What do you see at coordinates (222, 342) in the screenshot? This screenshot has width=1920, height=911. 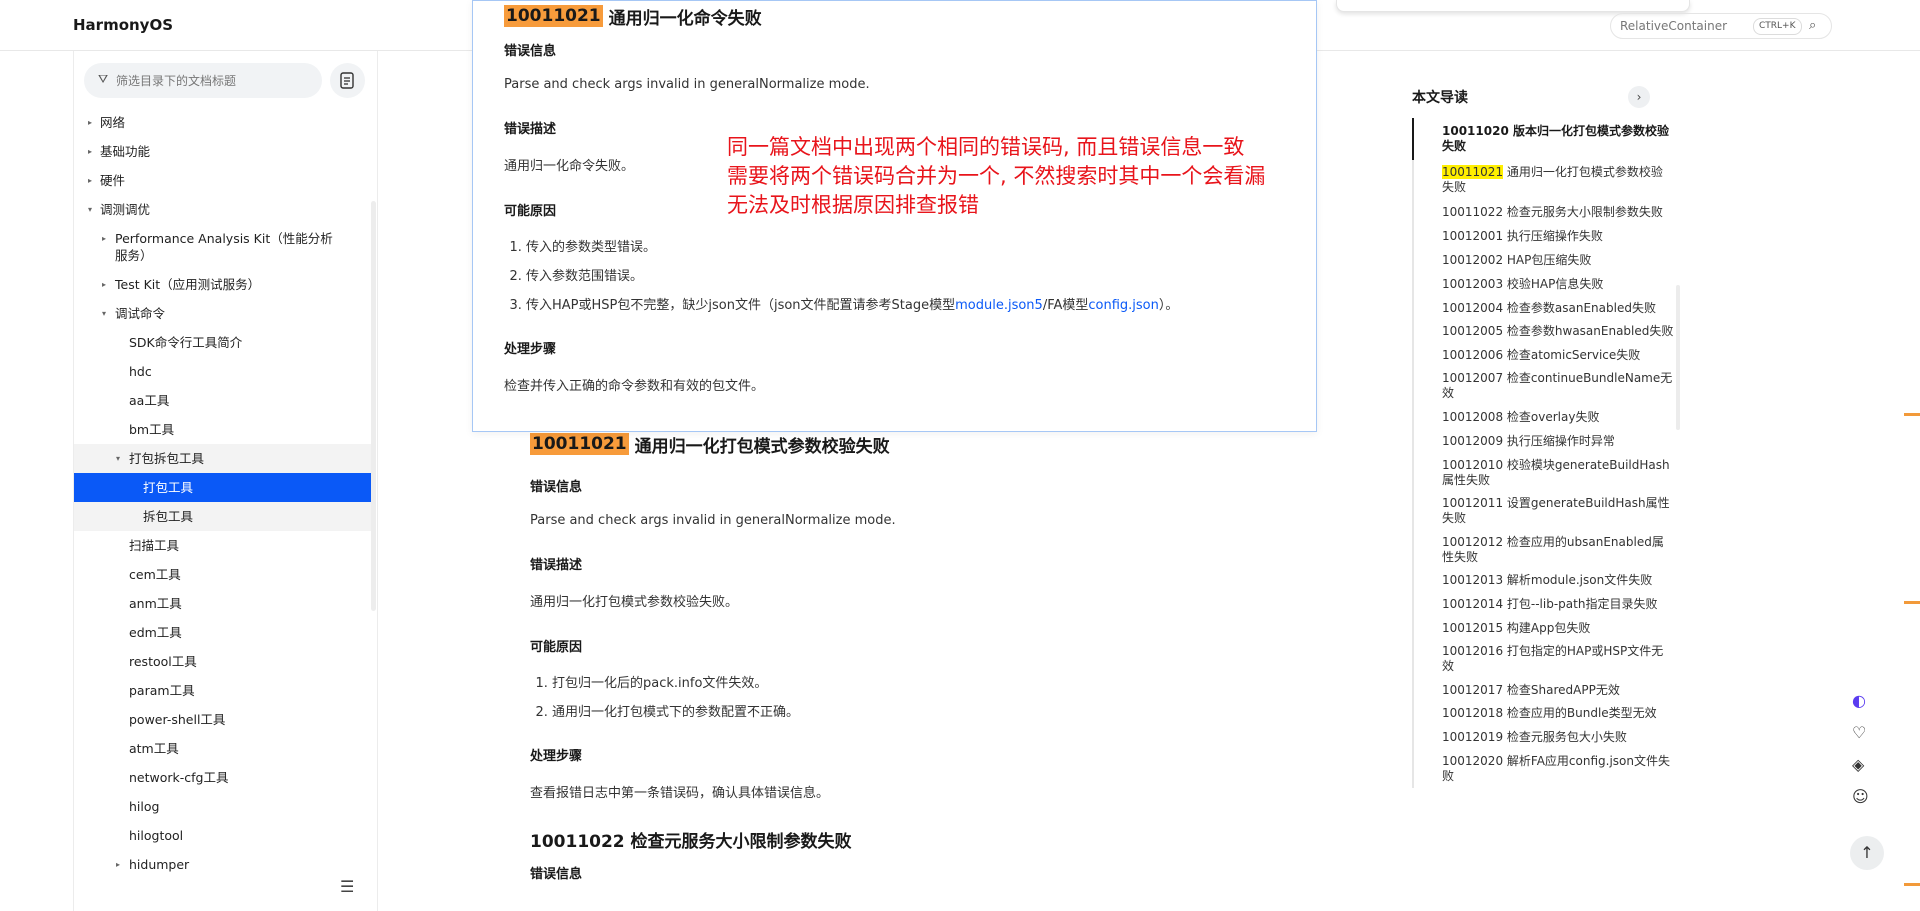 I see `sidebar-item: SDK命令行工具简介` at bounding box center [222, 342].